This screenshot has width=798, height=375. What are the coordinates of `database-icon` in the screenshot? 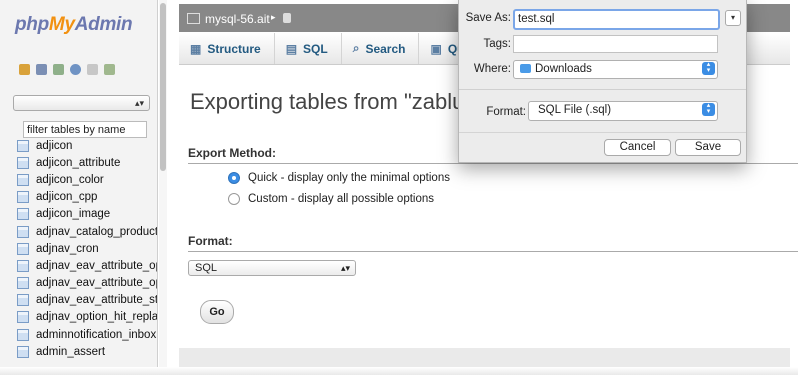 It's located at (287, 18).